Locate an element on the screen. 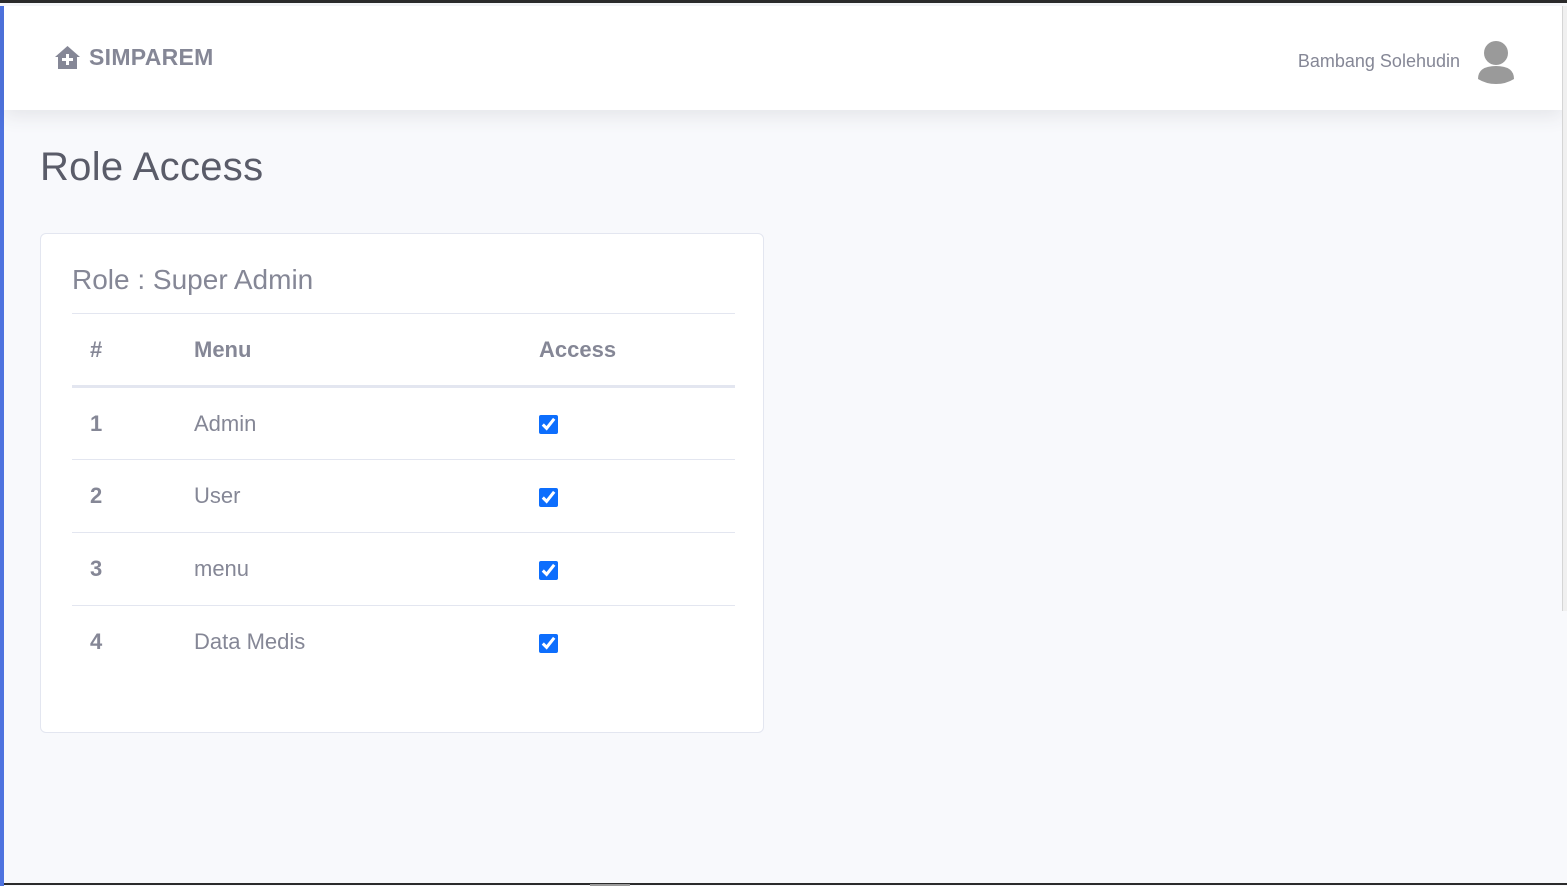 Image resolution: width=1567 pixels, height=886 pixels. table-row: 2 User is located at coordinates (403, 496).